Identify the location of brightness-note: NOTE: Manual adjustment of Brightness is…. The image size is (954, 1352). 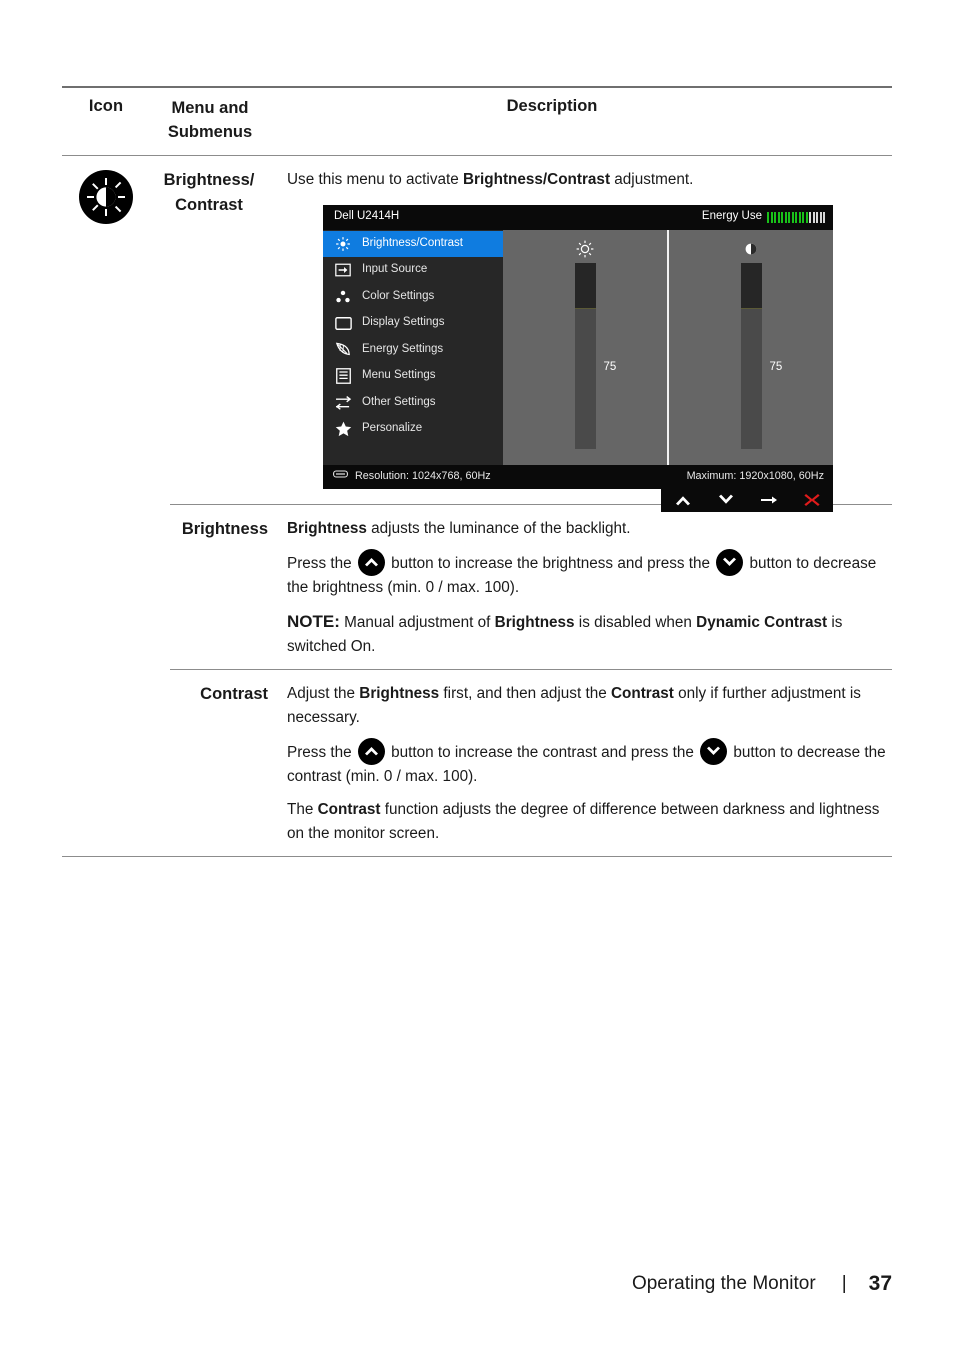
(589, 634).